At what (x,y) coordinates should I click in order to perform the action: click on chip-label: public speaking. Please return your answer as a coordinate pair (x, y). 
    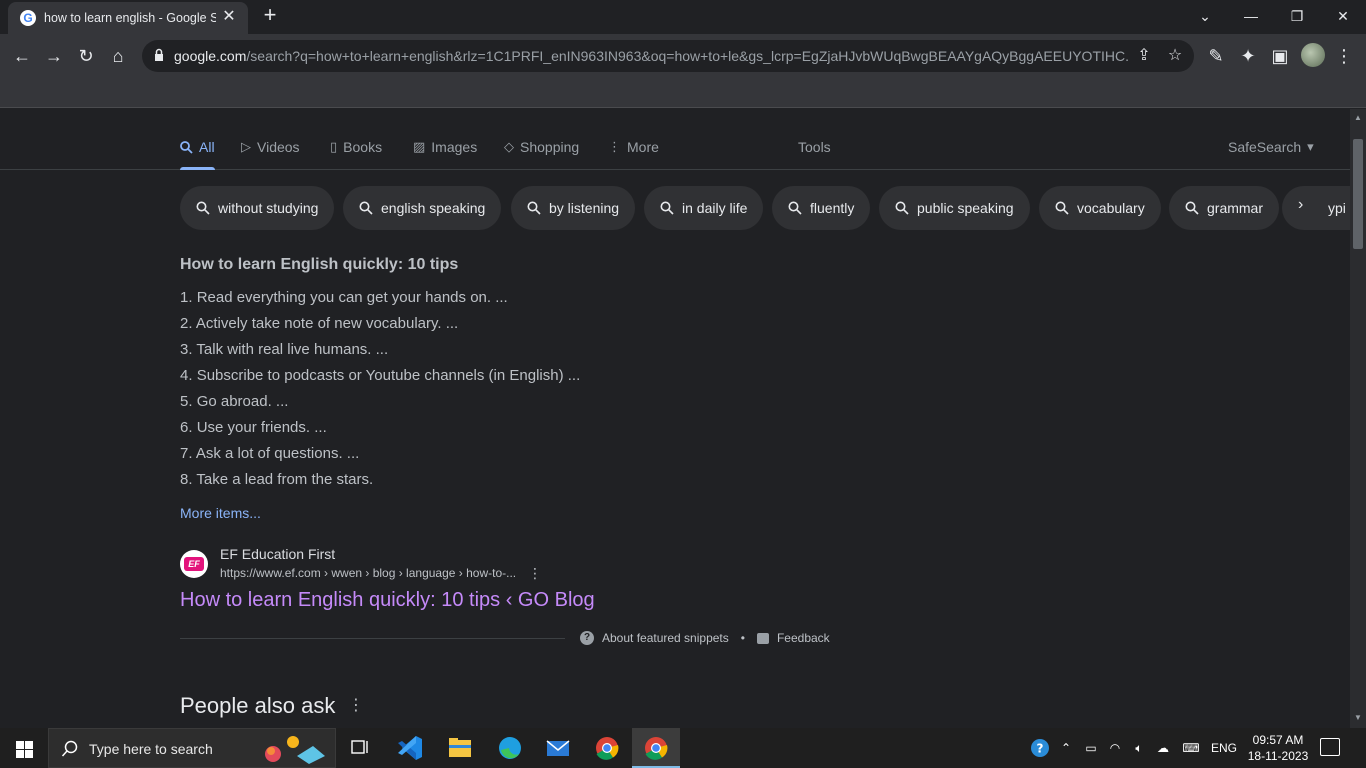
    Looking at the image, I should click on (965, 208).